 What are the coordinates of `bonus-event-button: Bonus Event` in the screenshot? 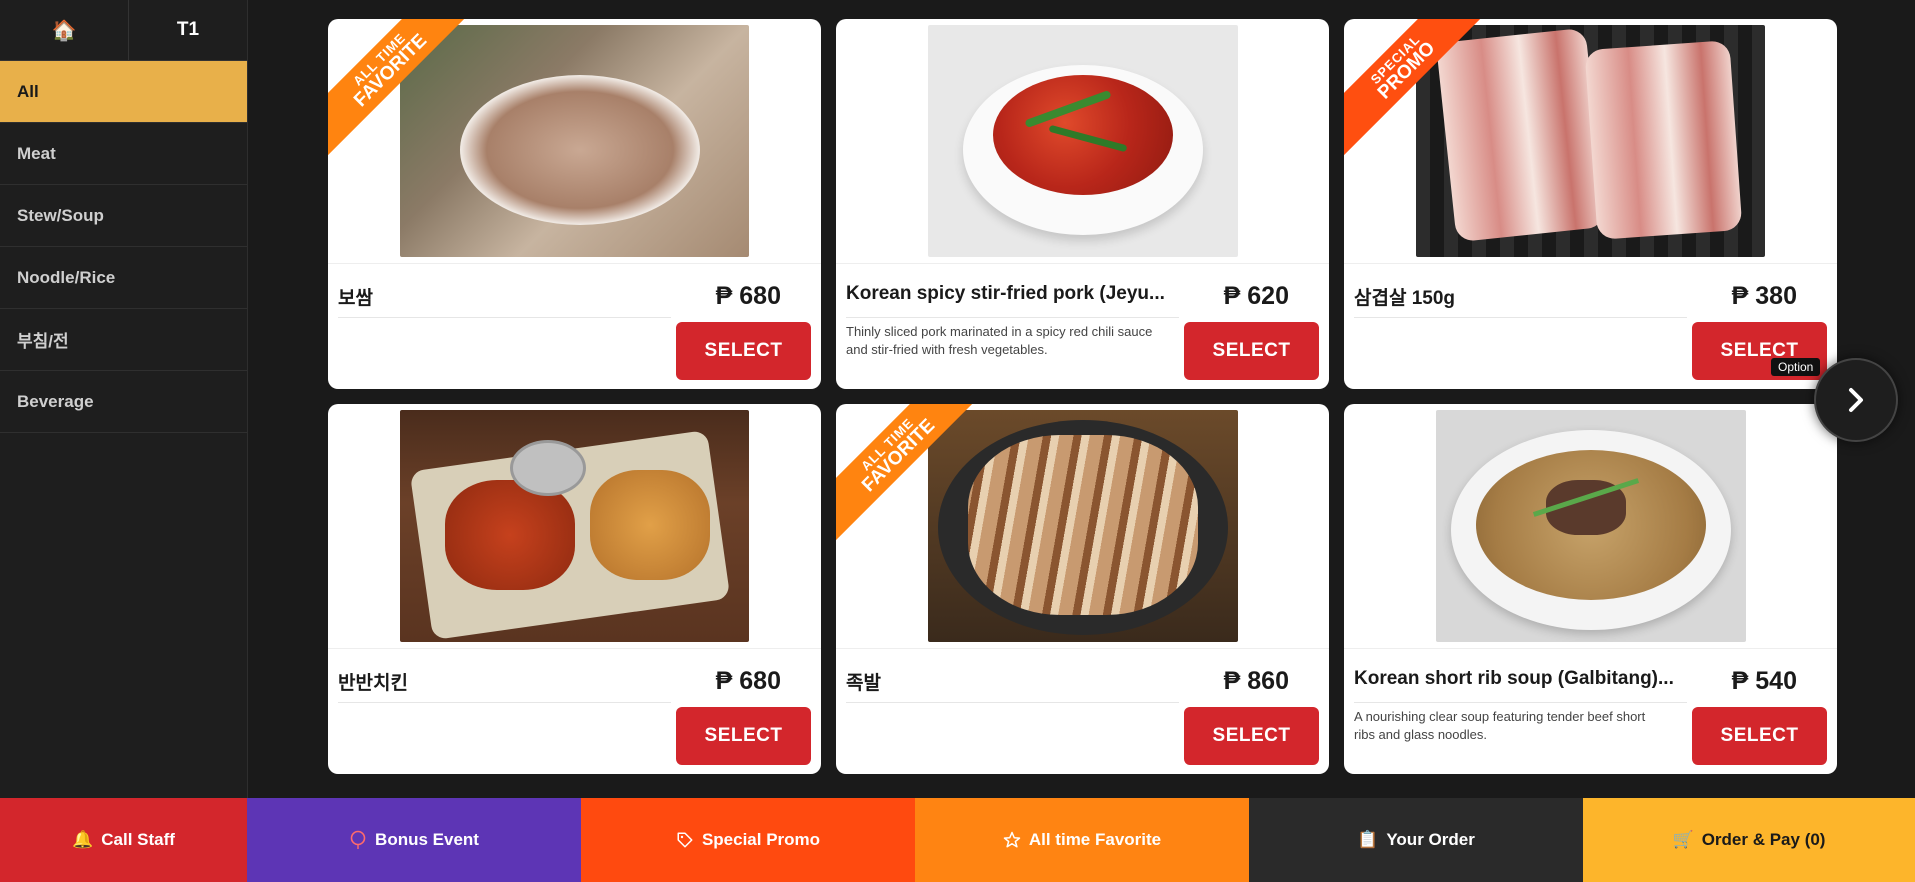 It's located at (414, 840).